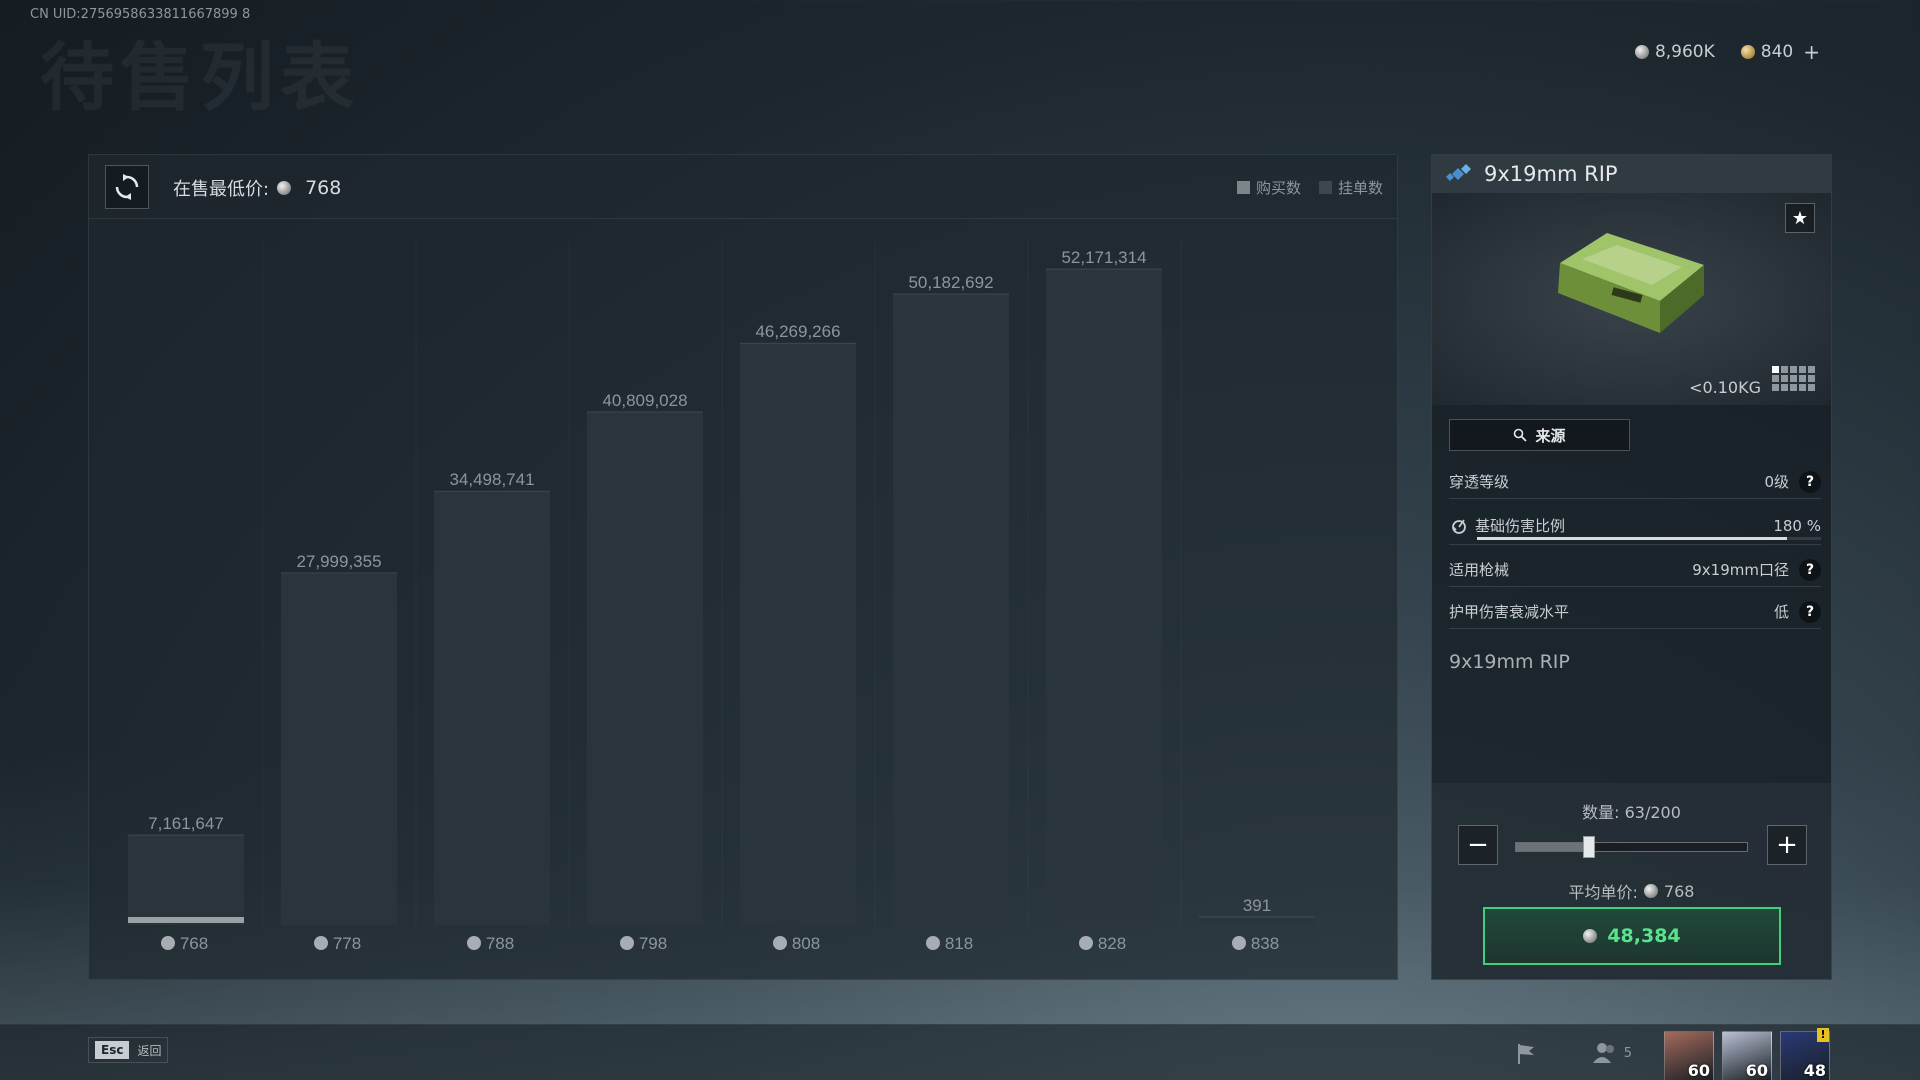 This screenshot has width=1920, height=1080. I want to click on legend-item-buy: 购买数, so click(1268, 187).